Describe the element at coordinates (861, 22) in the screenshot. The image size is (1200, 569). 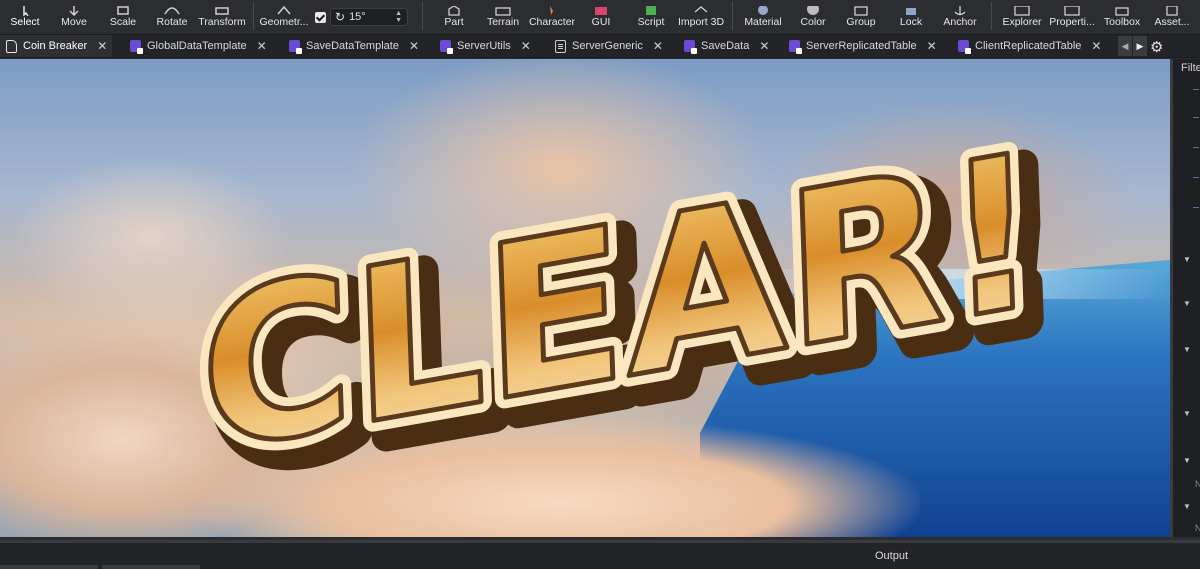
I see `group-tool-label: Group` at that location.